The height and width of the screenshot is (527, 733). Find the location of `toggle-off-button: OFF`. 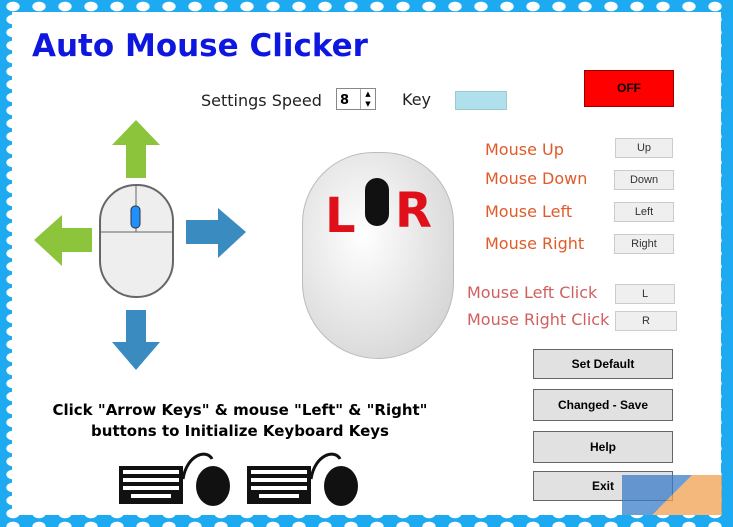

toggle-off-button: OFF is located at coordinates (629, 88).